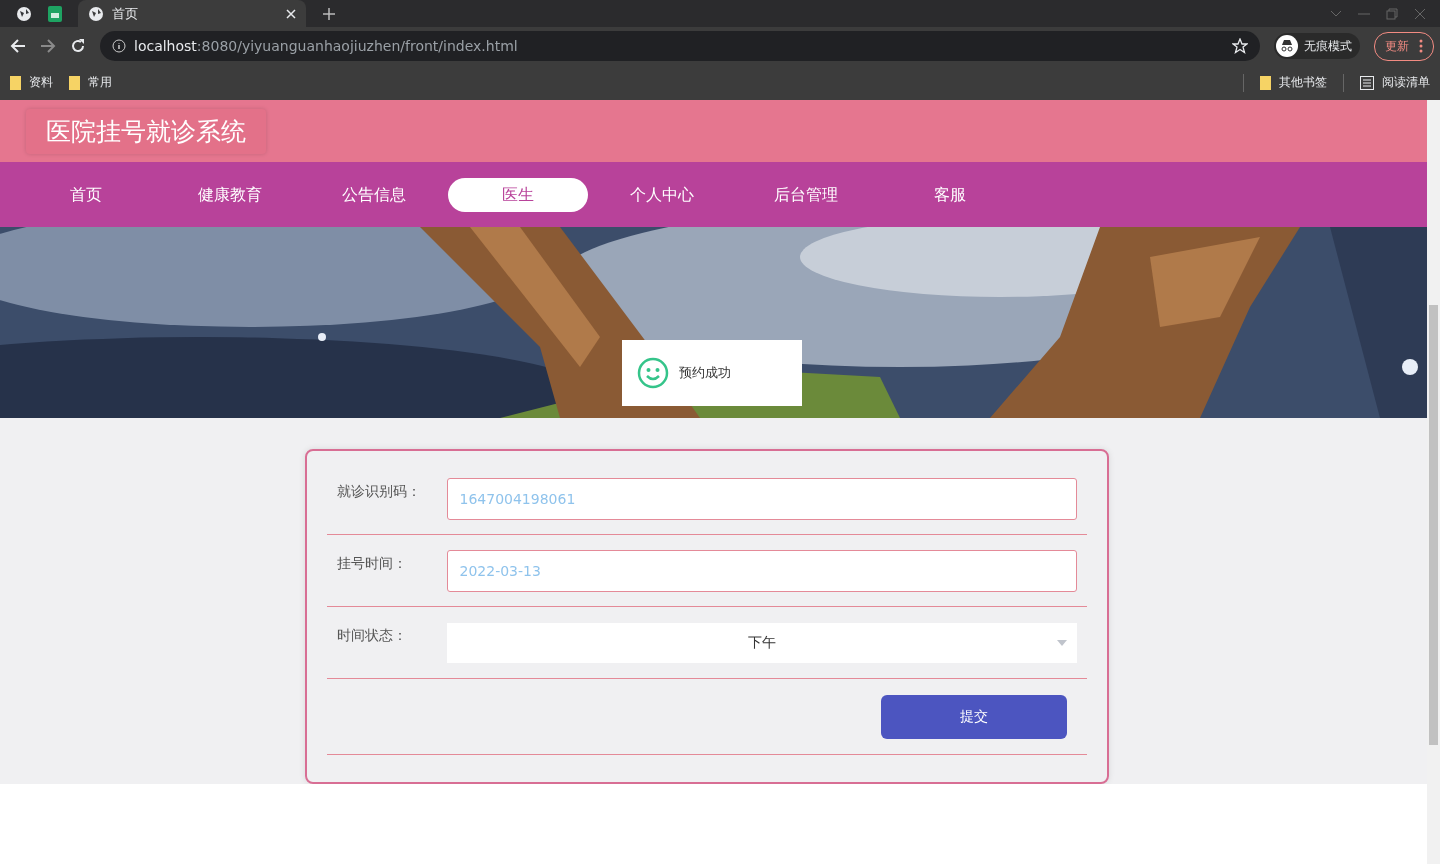 The height and width of the screenshot is (864, 1440). Describe the element at coordinates (48, 46) in the screenshot. I see `forward-icon` at that location.